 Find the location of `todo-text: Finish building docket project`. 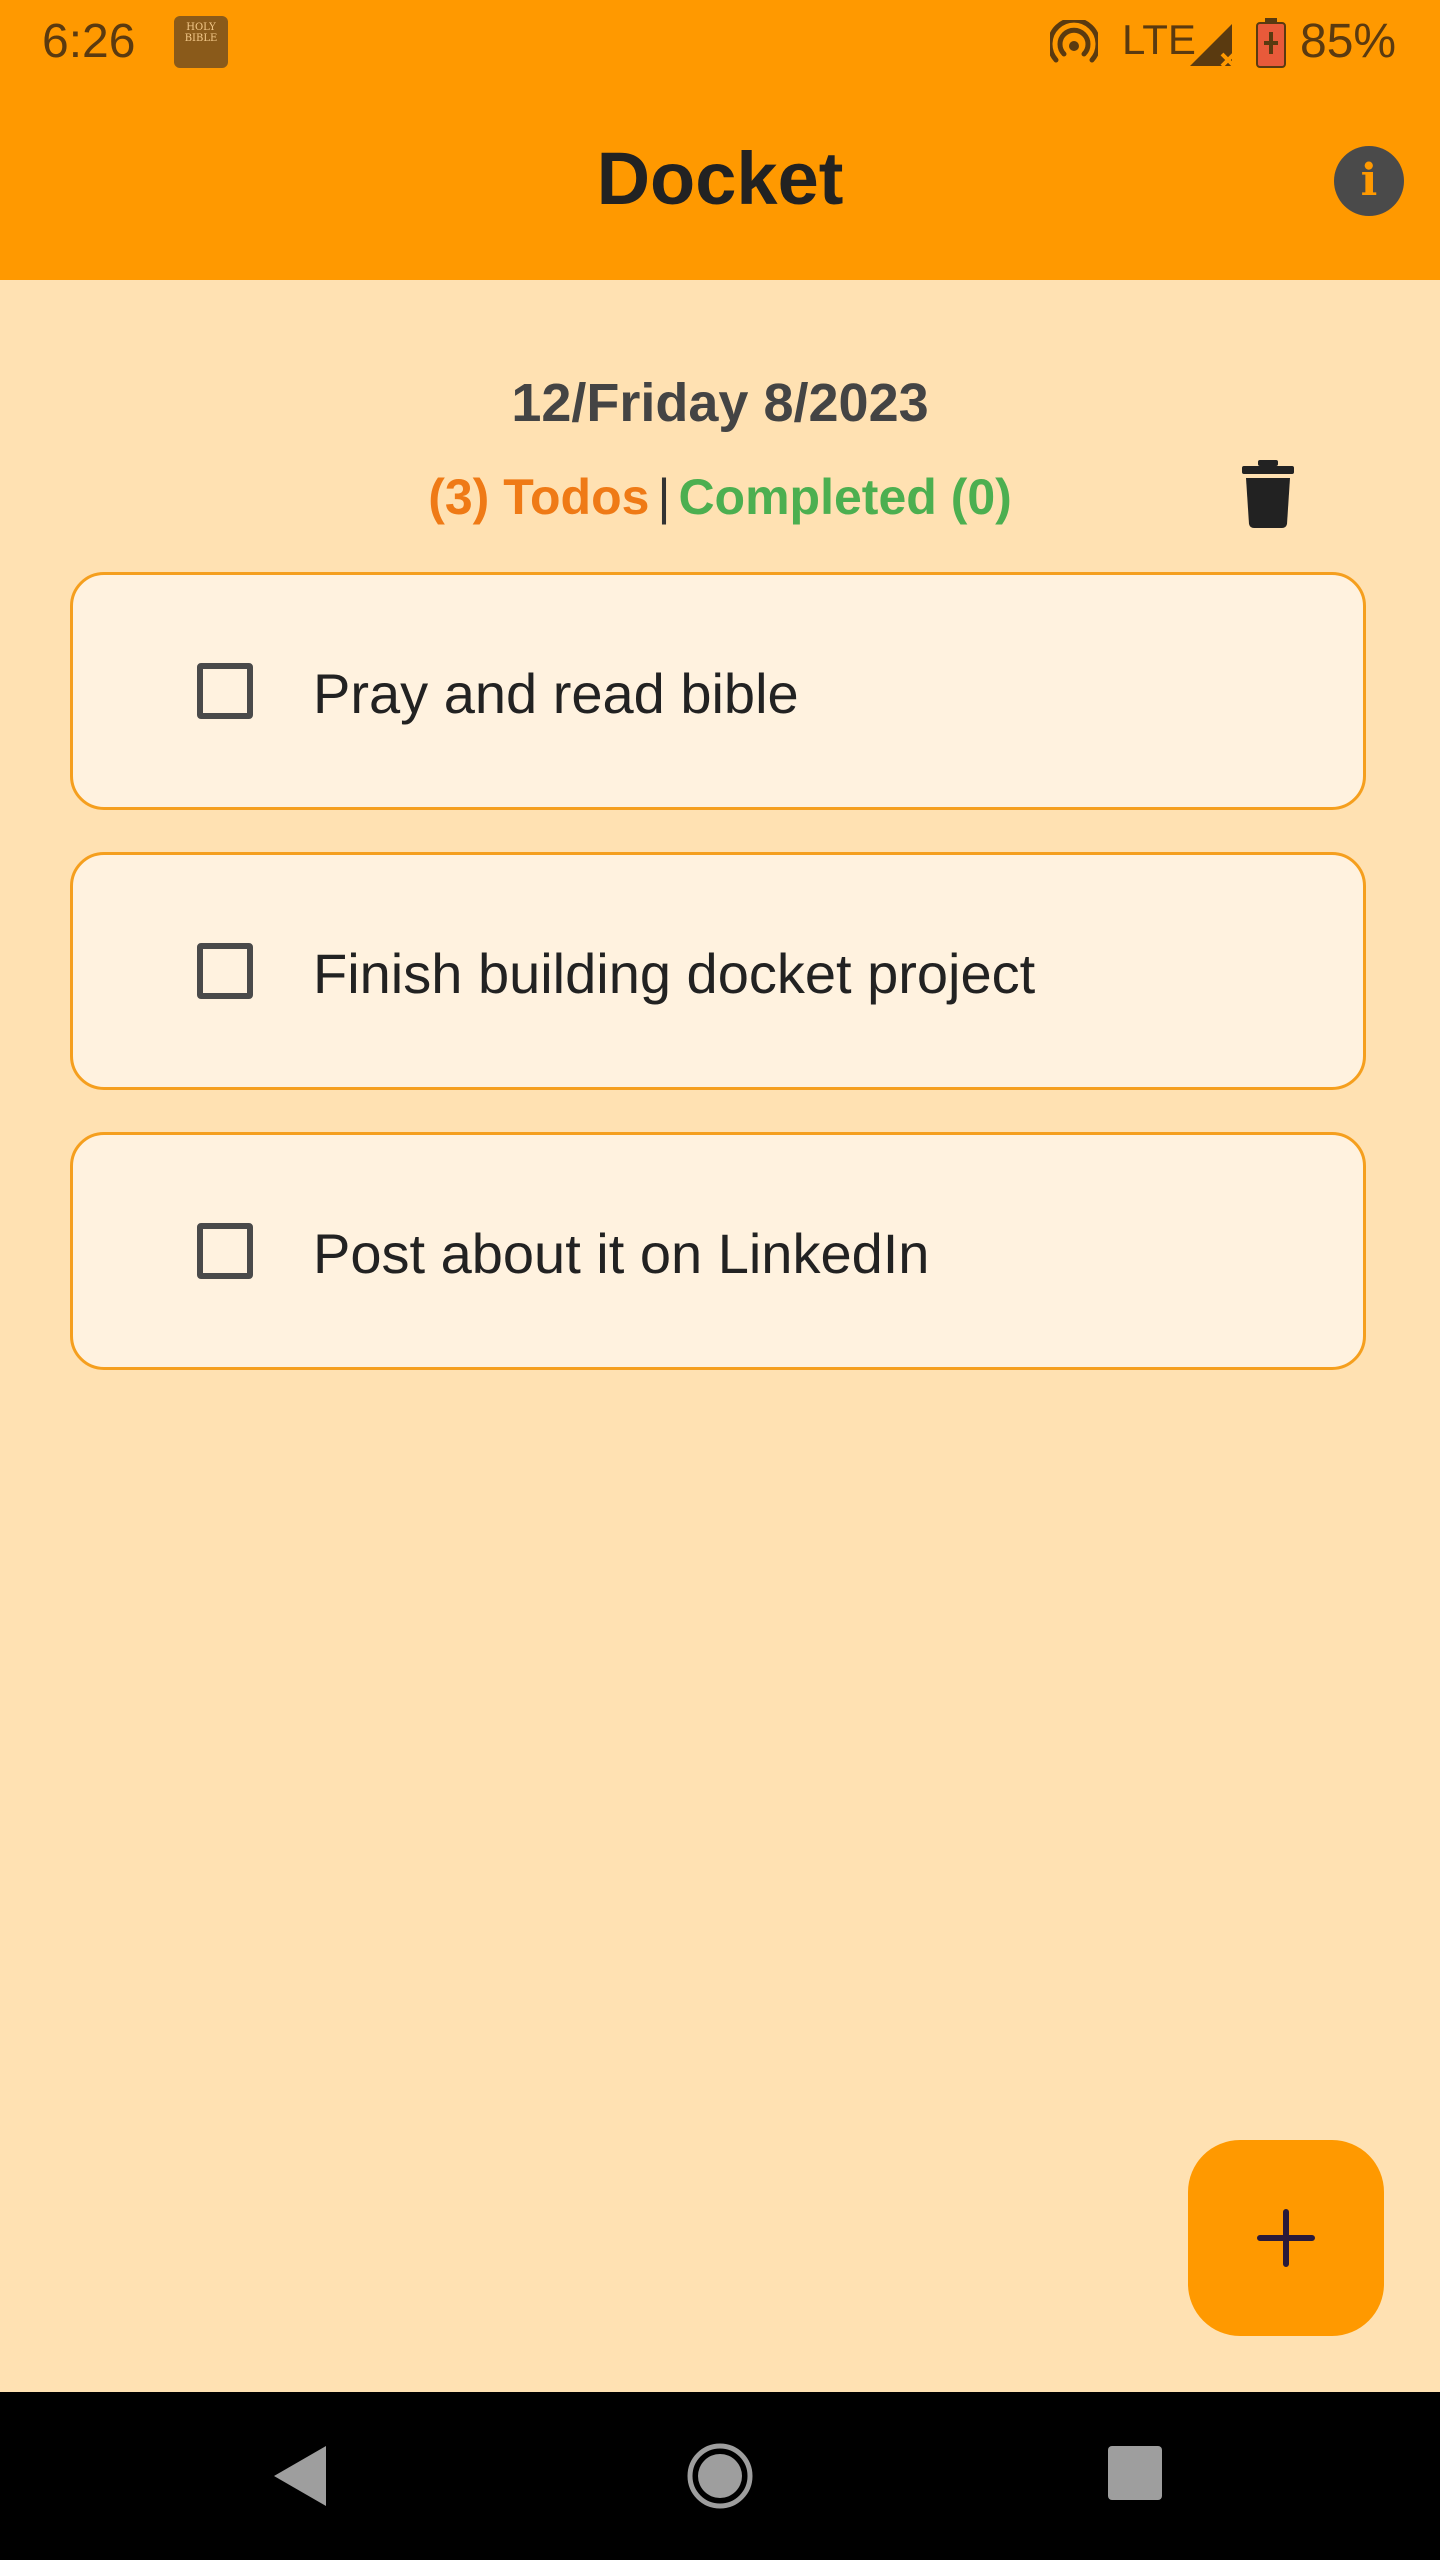

todo-text: Finish building docket project is located at coordinates (674, 973).